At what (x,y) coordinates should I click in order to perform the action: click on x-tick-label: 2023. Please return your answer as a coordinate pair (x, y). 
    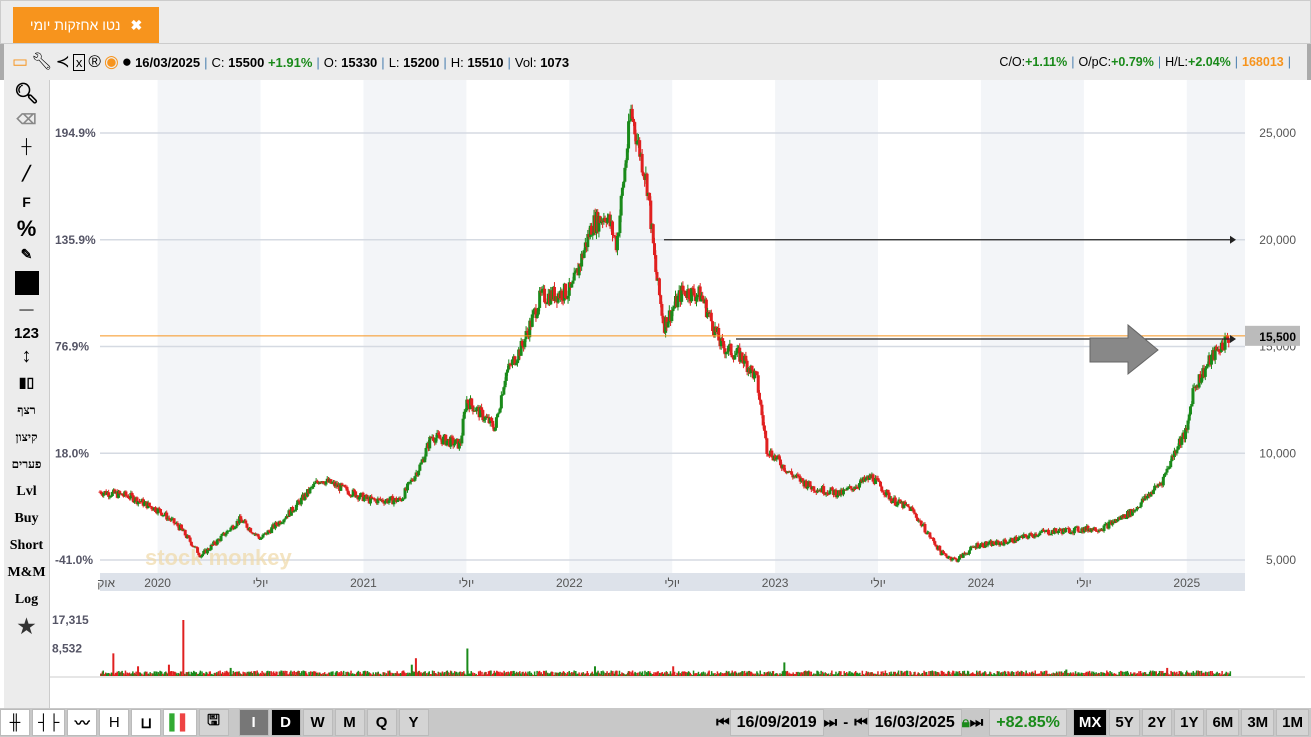
    Looking at the image, I should click on (775, 583).